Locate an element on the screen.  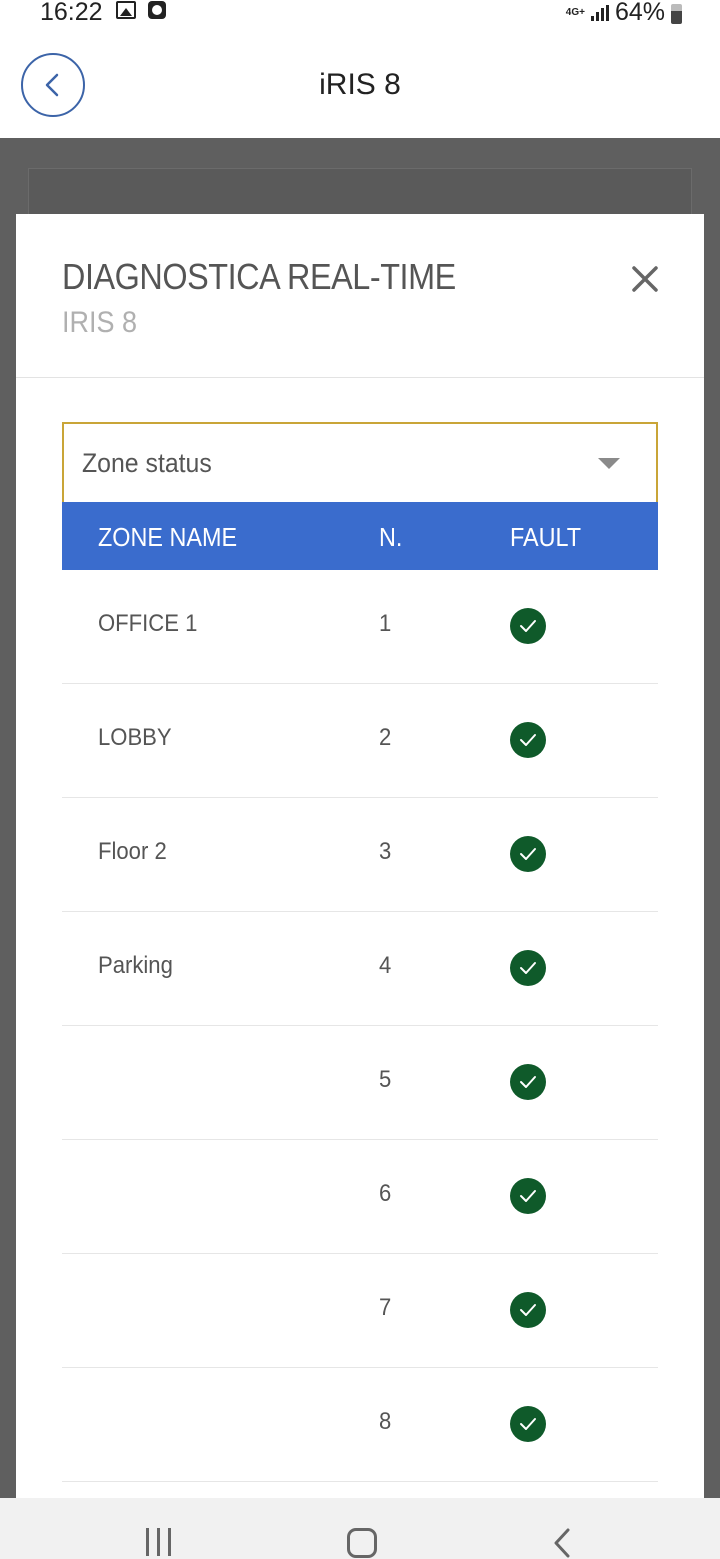
status-system-icons: 4G+ 64% is located at coordinates (624, 13).